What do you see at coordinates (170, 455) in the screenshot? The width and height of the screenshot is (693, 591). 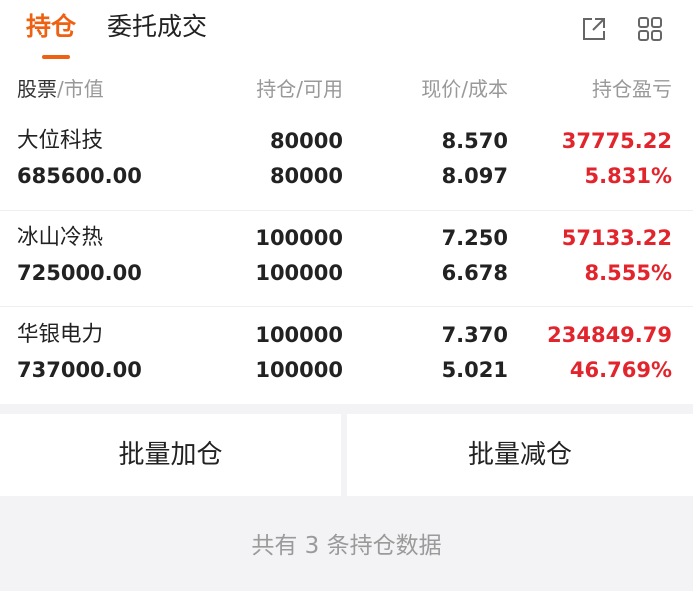 I see `batch-add-button: 批量加仓` at bounding box center [170, 455].